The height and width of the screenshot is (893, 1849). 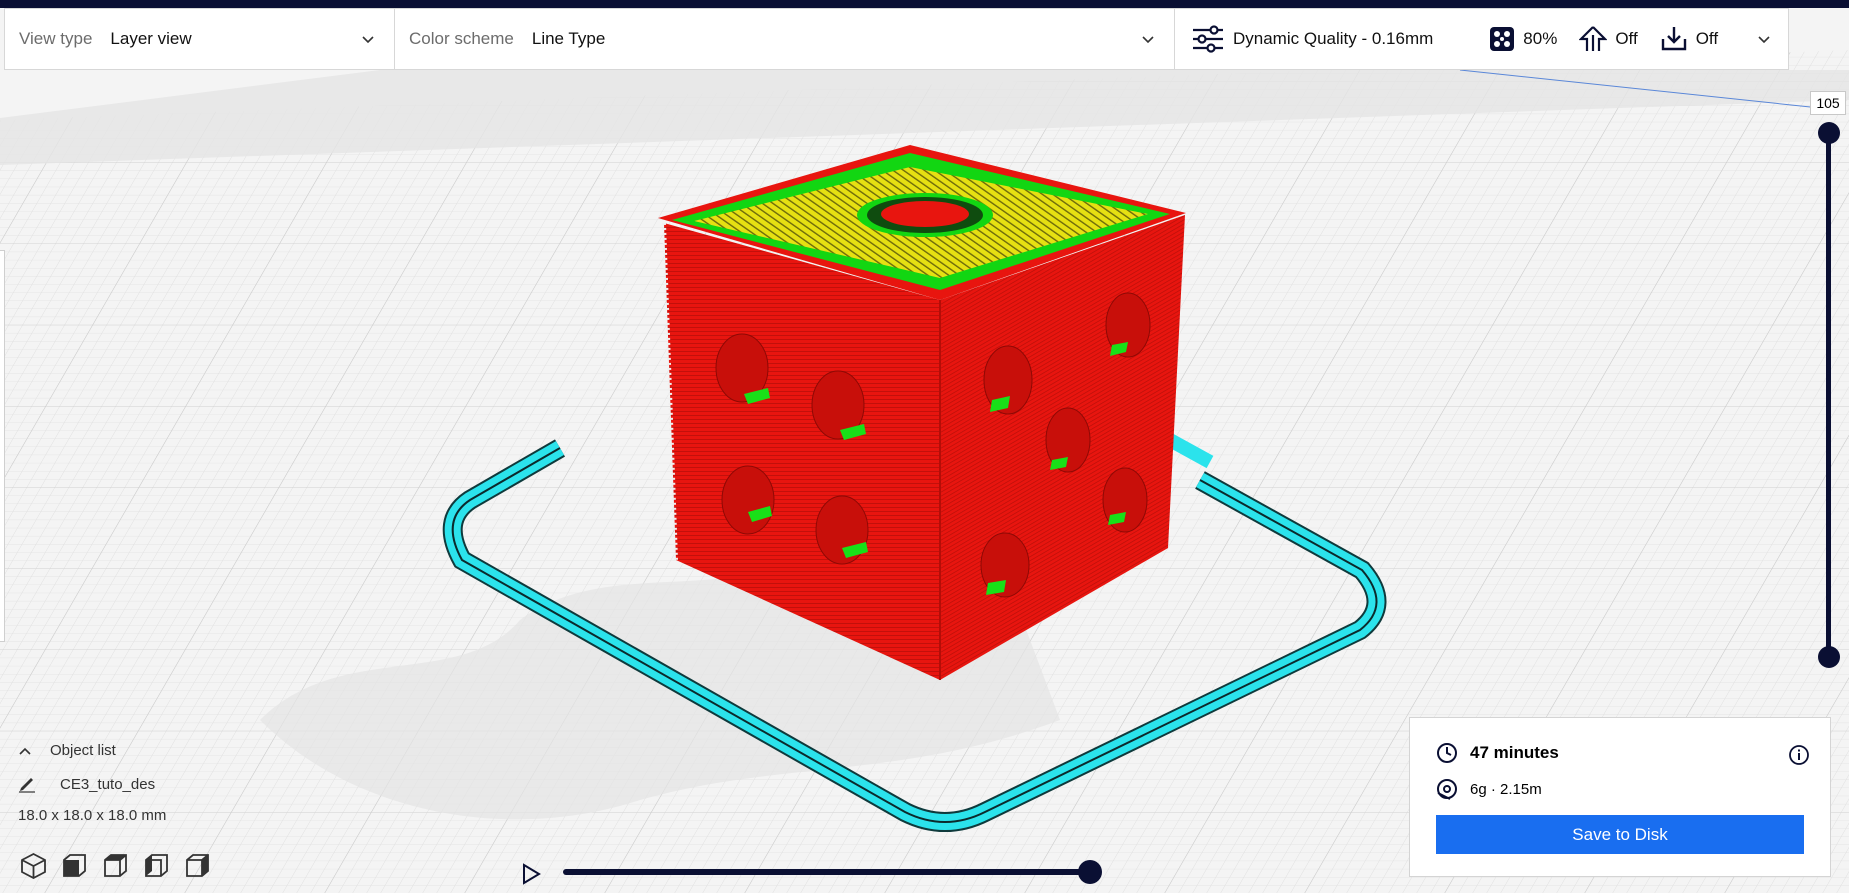 I want to click on print-settings-selector: Dynamic Quality - 0.16mm 80% Off Off, so click(x=1481, y=39).